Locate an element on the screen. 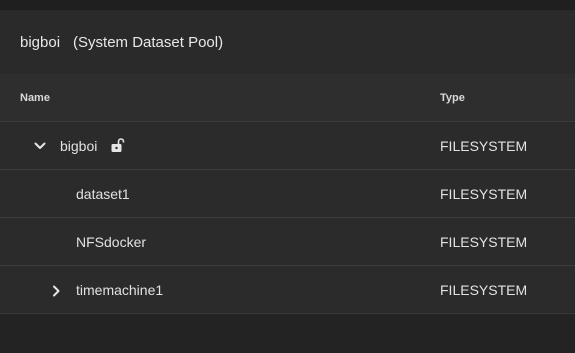 This screenshot has height=353, width=575. chevron-right-icon is located at coordinates (56, 291).